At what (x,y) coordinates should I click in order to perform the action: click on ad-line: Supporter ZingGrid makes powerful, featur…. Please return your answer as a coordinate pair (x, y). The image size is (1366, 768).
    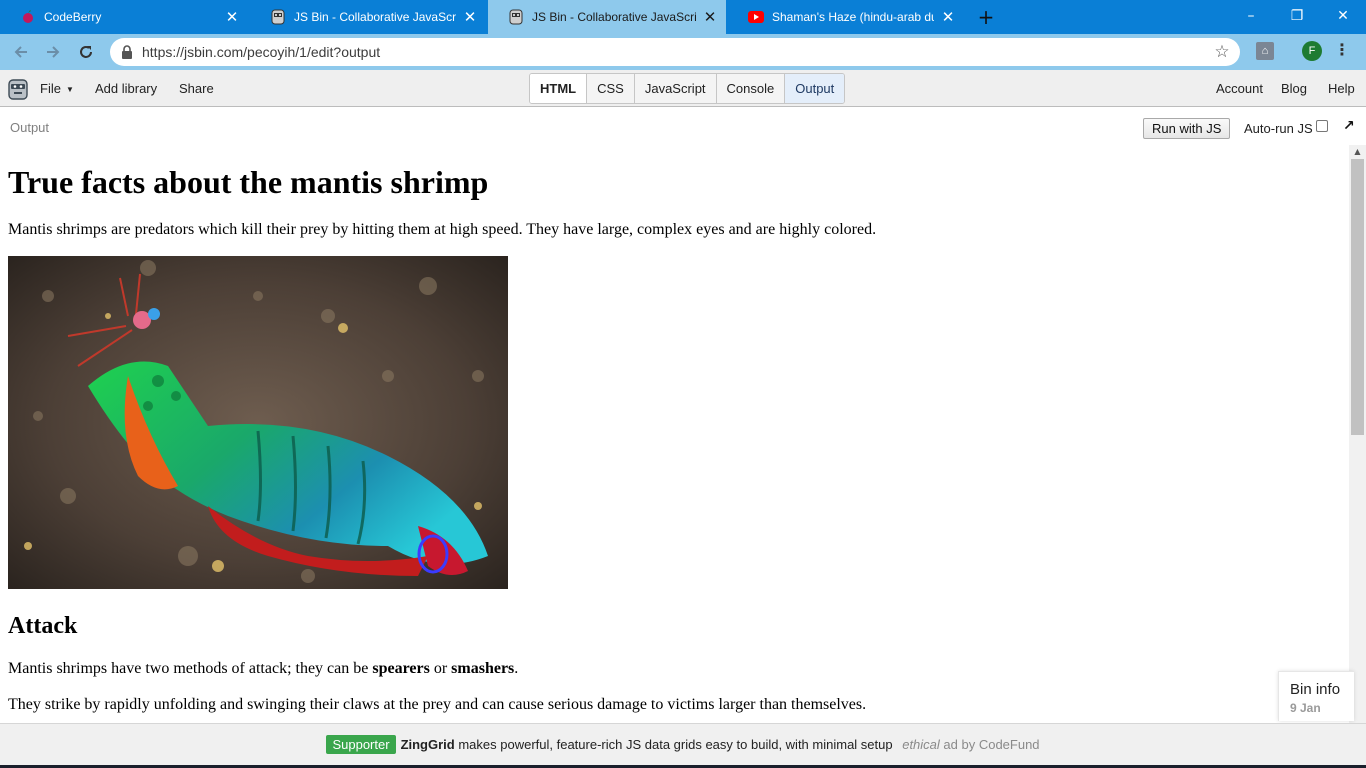
    Looking at the image, I should click on (683, 745).